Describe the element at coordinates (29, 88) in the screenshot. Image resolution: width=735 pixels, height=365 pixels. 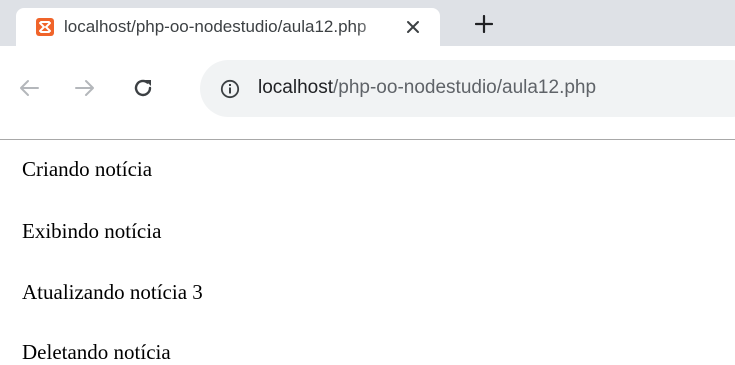
I see `back-arrow-icon` at that location.